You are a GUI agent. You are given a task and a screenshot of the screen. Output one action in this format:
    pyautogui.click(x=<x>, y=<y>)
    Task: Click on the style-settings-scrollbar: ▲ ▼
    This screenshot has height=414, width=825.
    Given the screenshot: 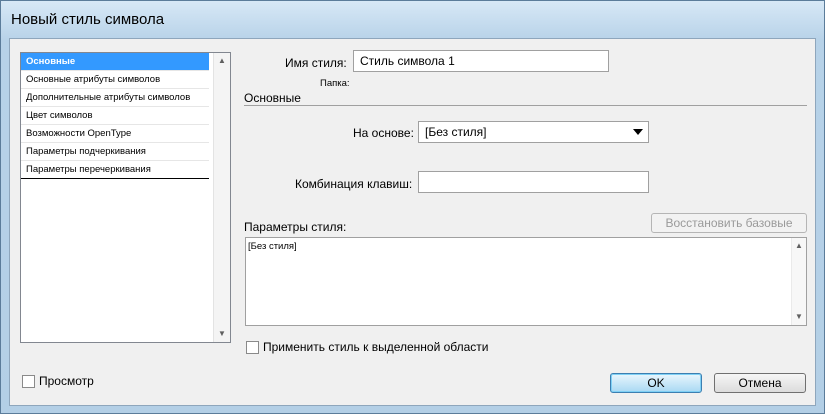 What is the action you would take?
    pyautogui.click(x=798, y=281)
    